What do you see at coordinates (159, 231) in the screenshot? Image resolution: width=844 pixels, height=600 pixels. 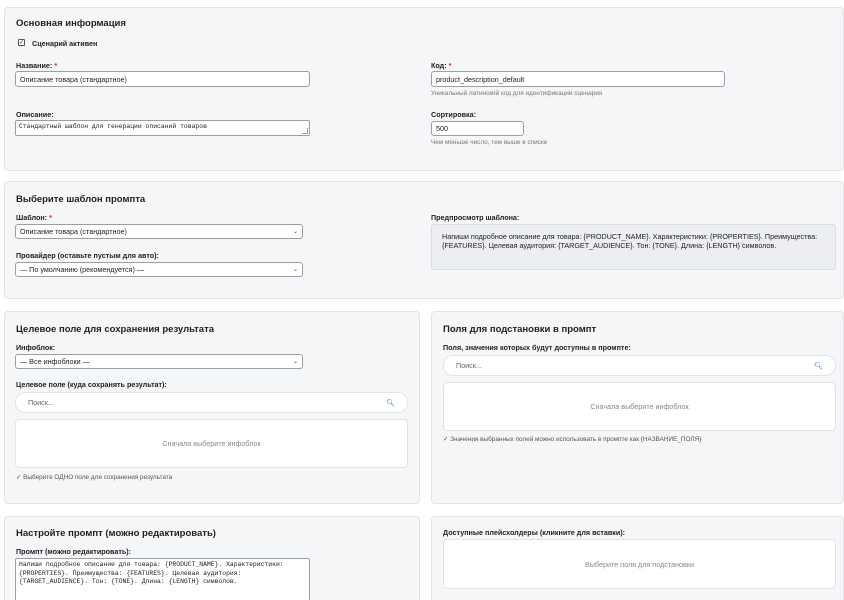 I see `template-select: Описание товара (стандартное) ⌄` at bounding box center [159, 231].